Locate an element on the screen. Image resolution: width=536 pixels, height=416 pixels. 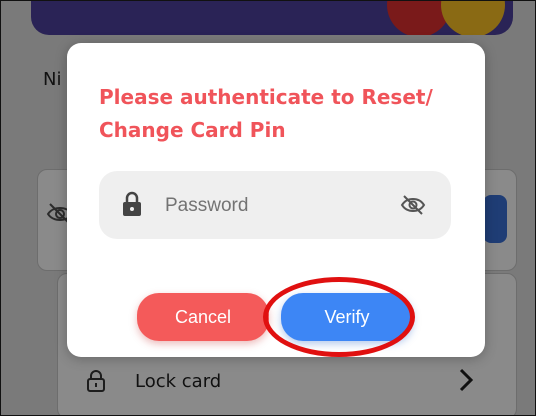
password-field is located at coordinates (275, 205).